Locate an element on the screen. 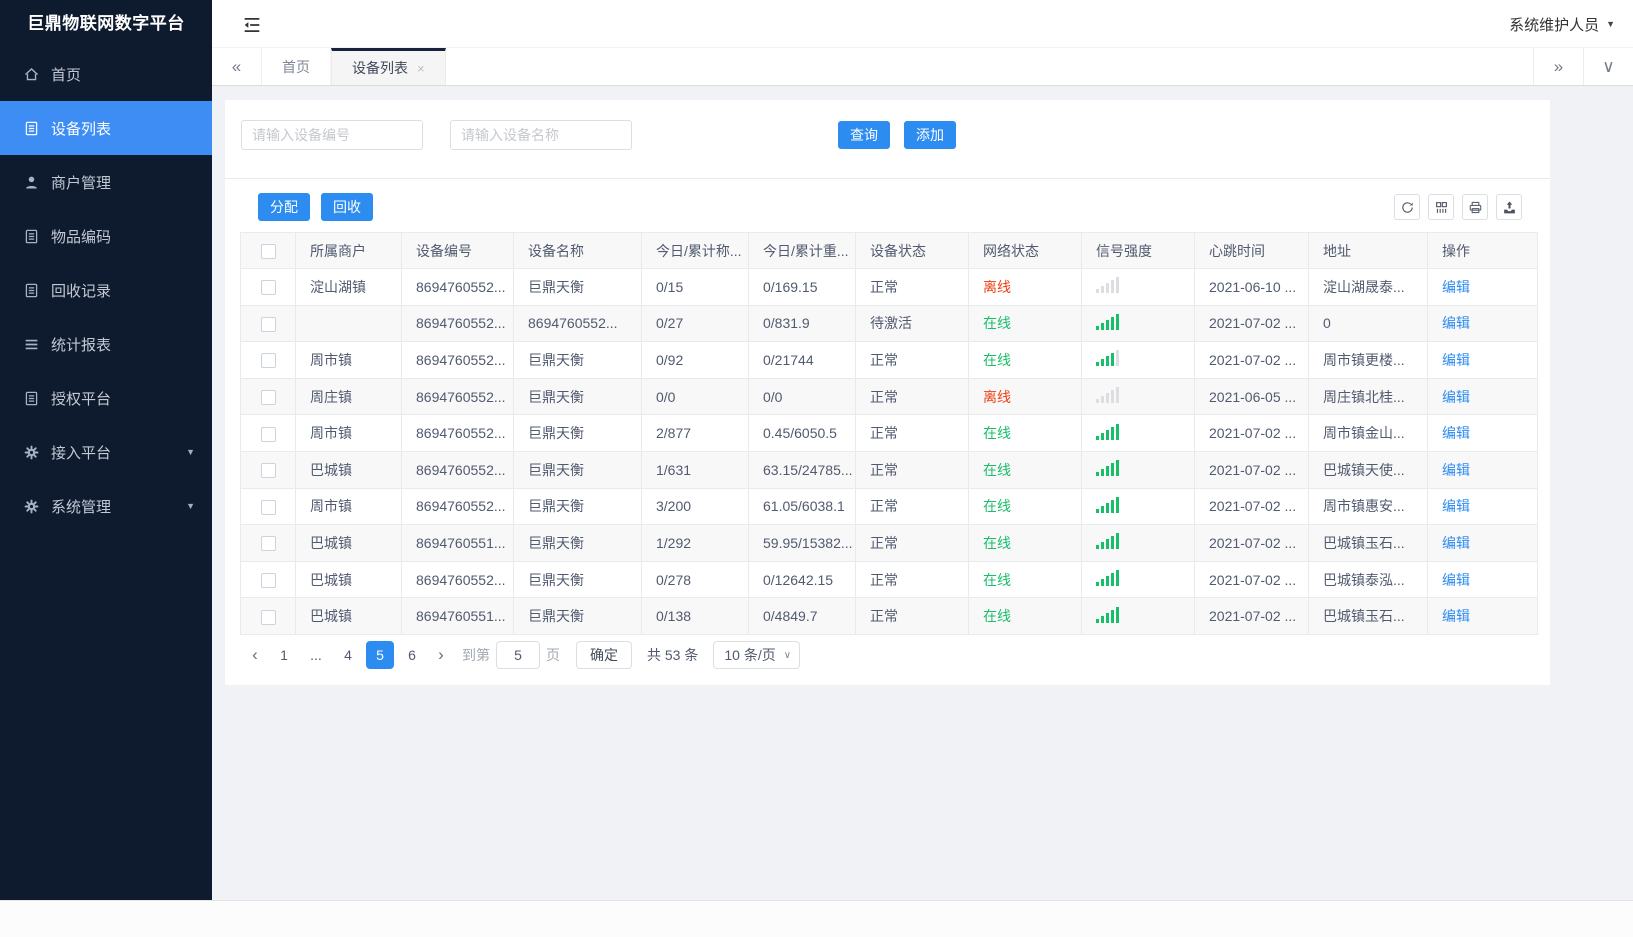  recycle-record-icon is located at coordinates (31, 290).